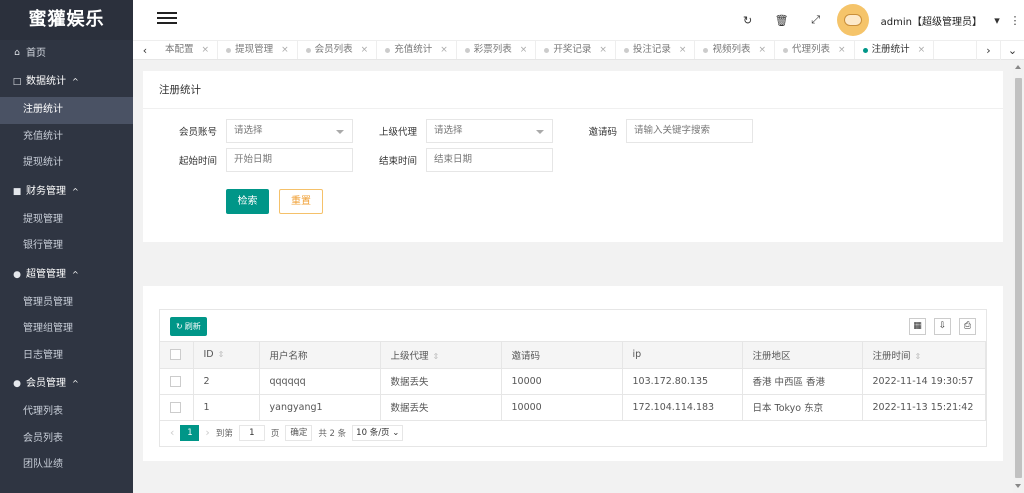 This screenshot has width=1024, height=493. Describe the element at coordinates (172, 432) in the screenshot. I see `prev-page-icon: ‹` at that location.